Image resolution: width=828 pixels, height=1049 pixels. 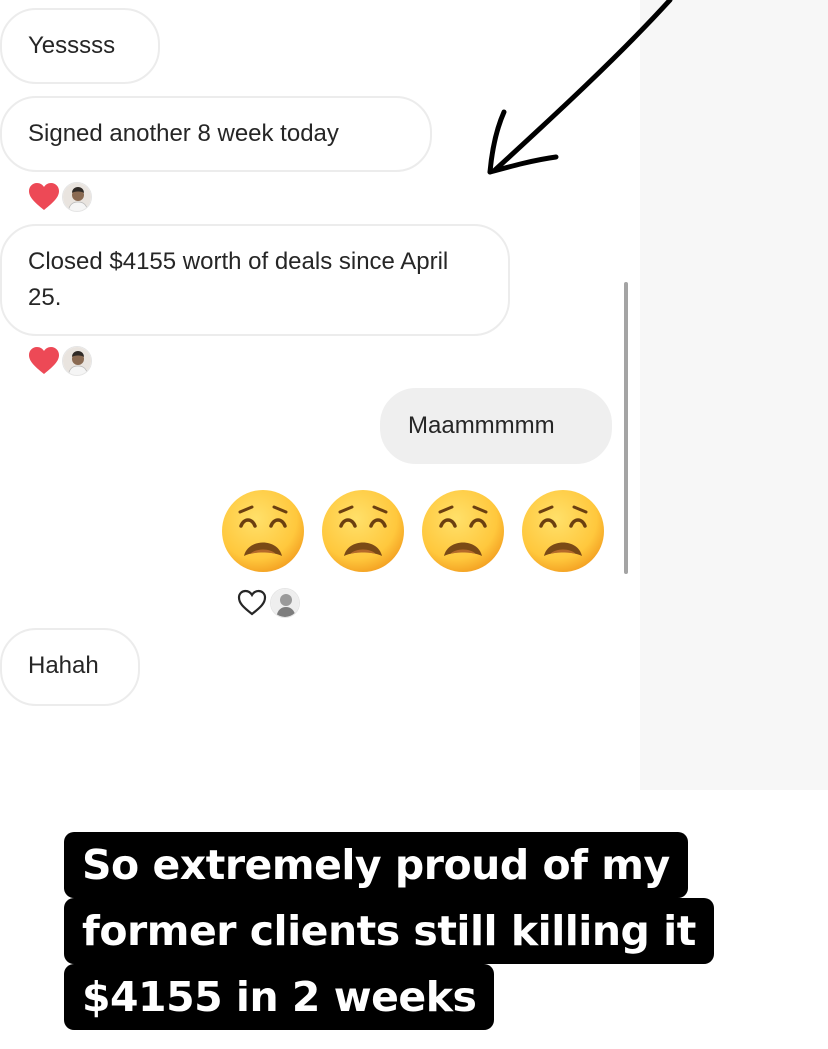 I want to click on message-bubble-outgoing: Maammmmm, so click(x=496, y=426).